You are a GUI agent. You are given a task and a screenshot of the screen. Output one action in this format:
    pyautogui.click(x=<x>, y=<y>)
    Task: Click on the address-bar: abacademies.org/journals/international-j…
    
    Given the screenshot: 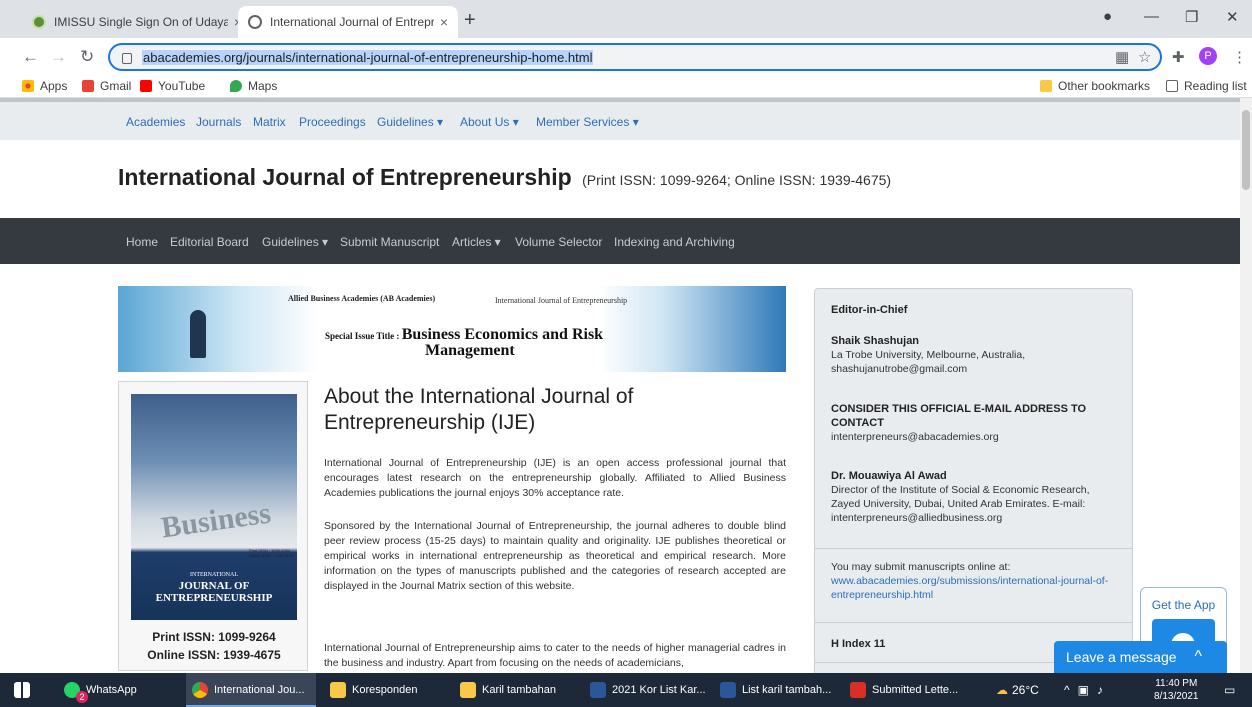 What is the action you would take?
    pyautogui.click(x=635, y=57)
    